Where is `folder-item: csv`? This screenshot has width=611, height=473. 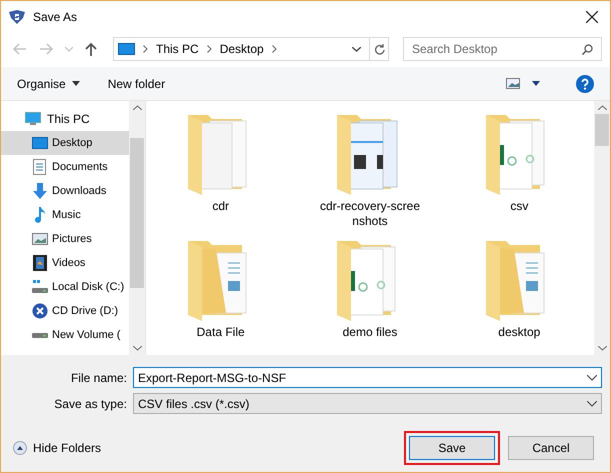
folder-item: csv is located at coordinates (519, 174).